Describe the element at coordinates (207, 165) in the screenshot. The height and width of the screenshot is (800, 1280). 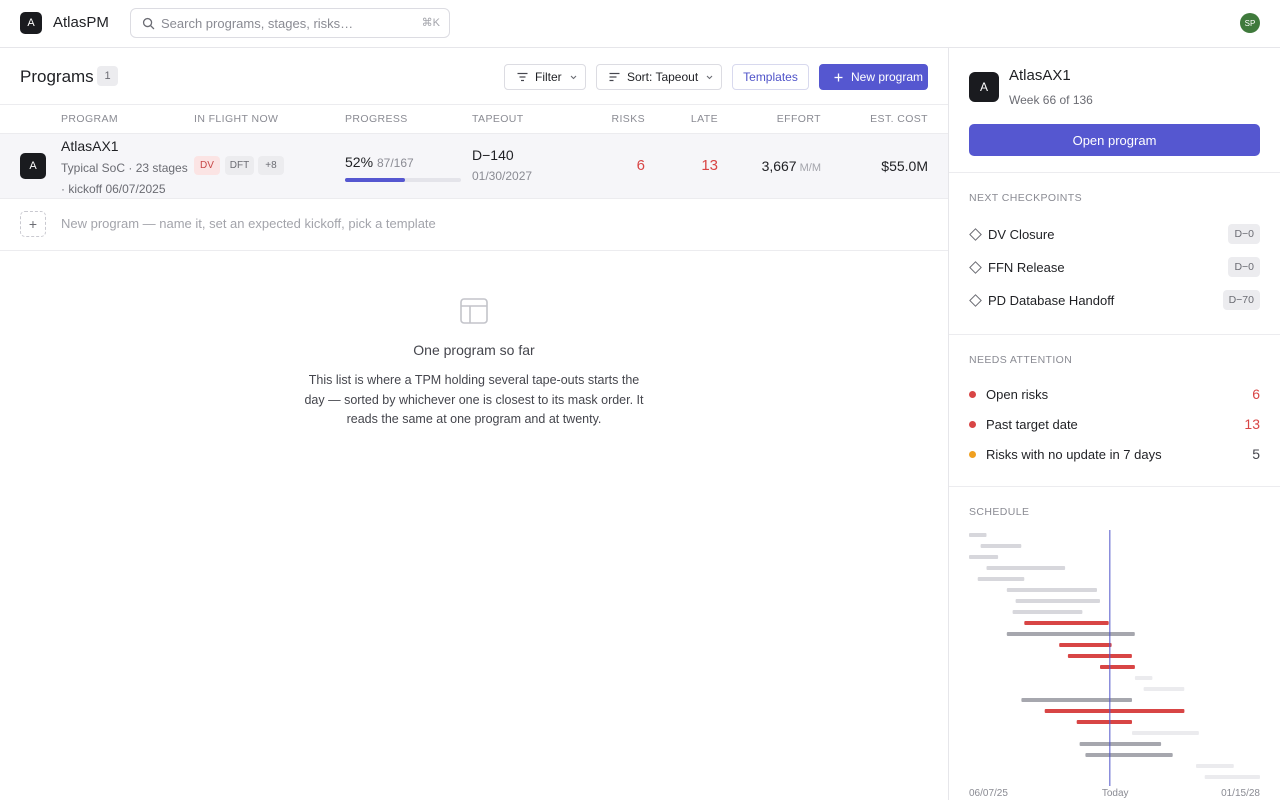
I see `stage-chip-dv: DV` at that location.